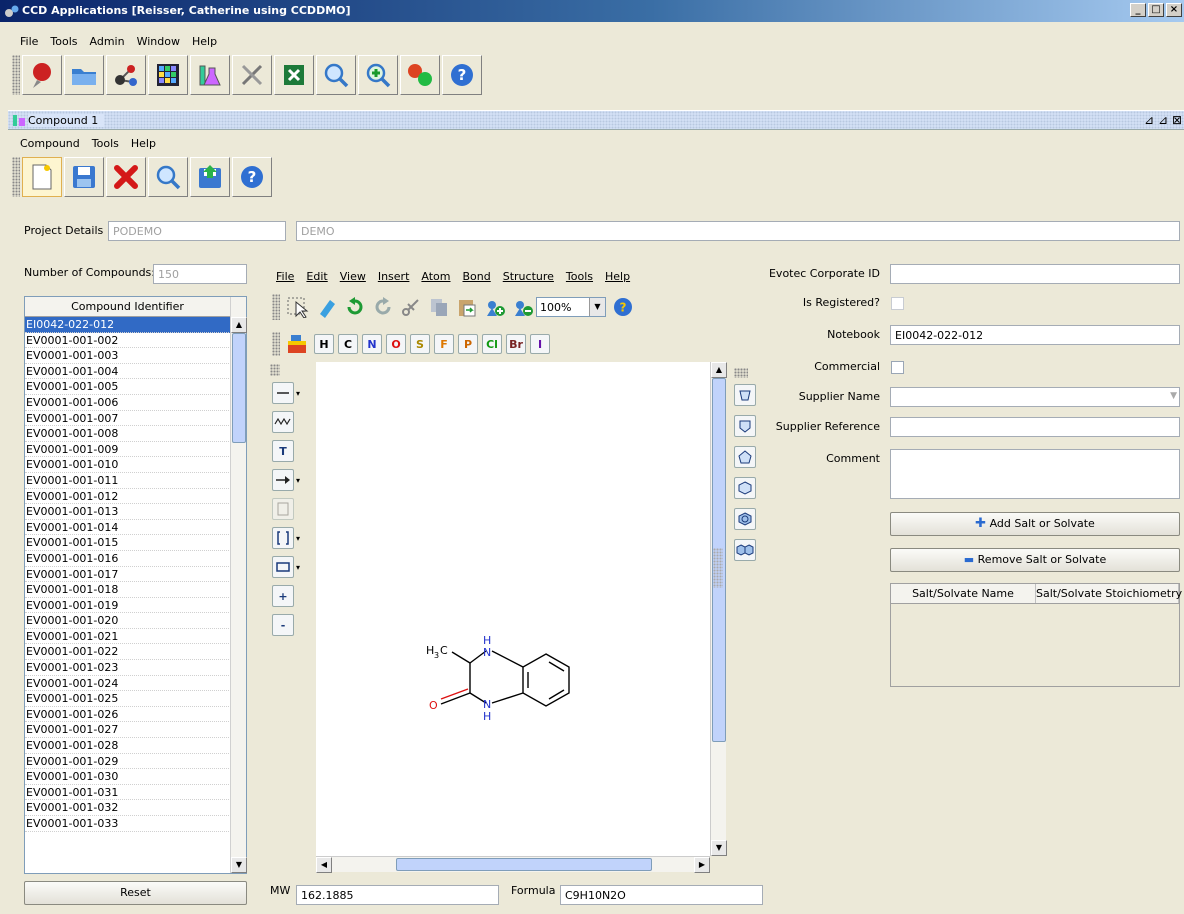 The image size is (1184, 914). I want to click on salt-name-column-header: Salt/Solvate Name, so click(963, 593).